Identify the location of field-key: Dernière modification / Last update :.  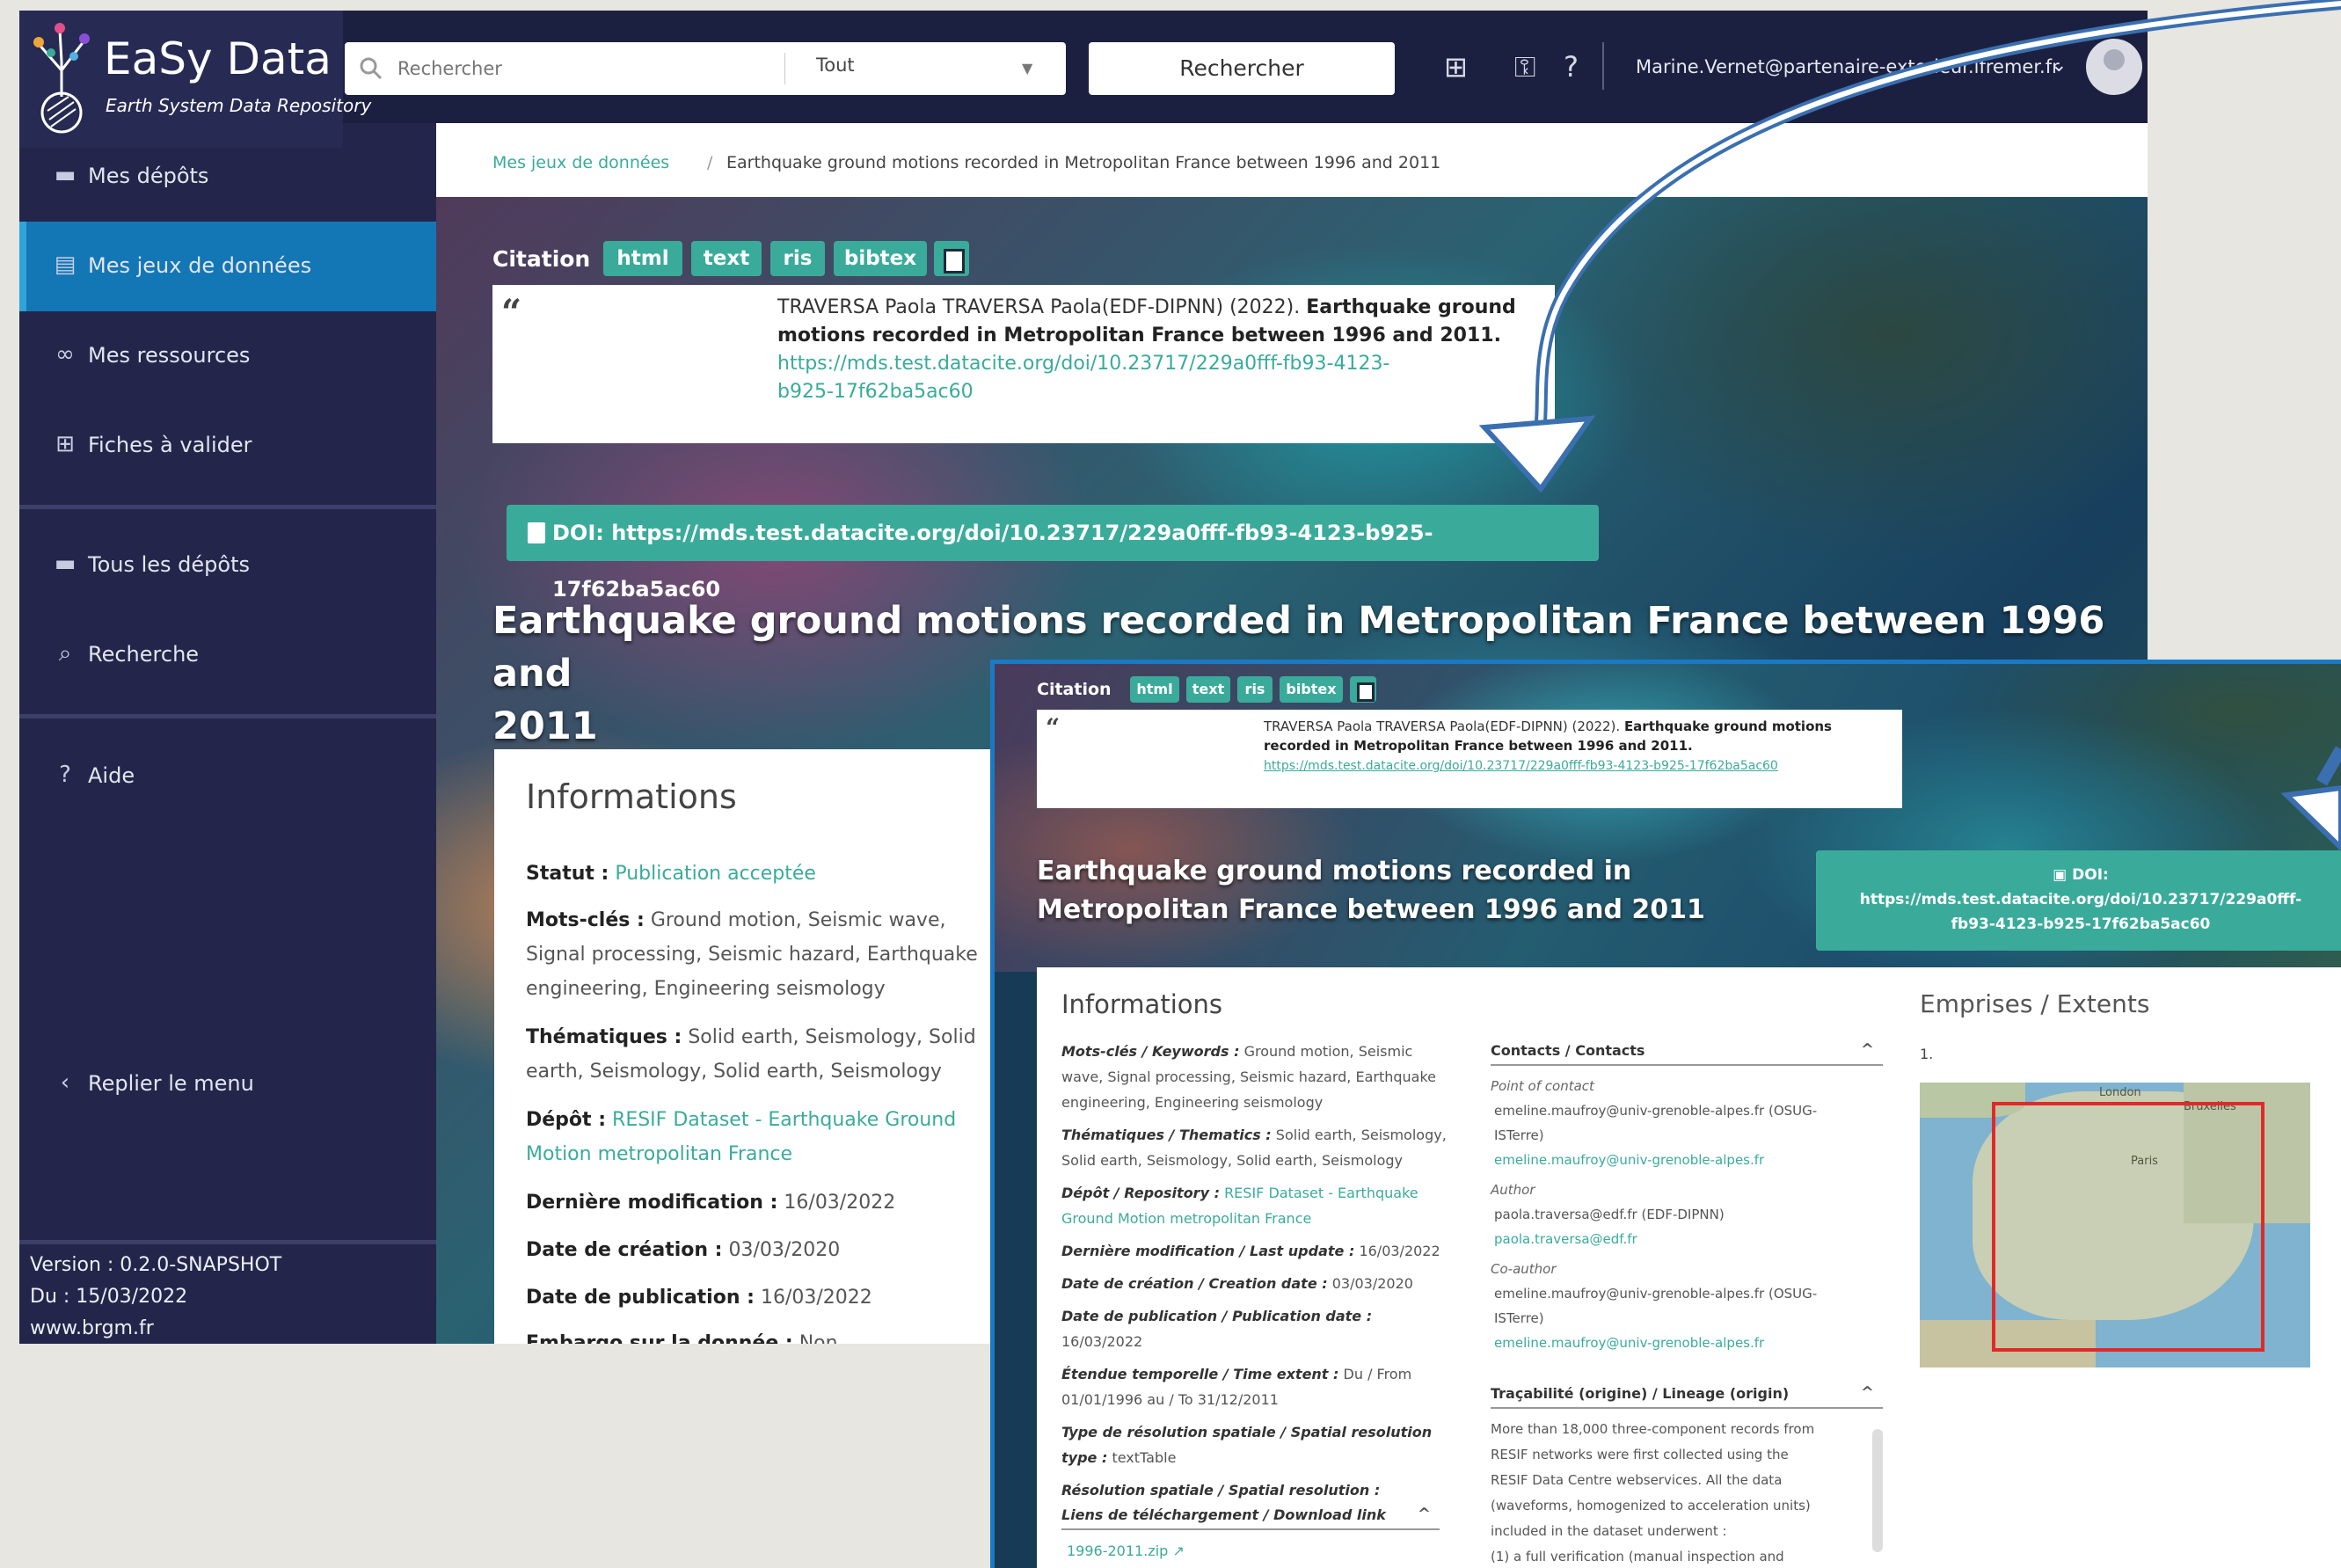
(1208, 1251).